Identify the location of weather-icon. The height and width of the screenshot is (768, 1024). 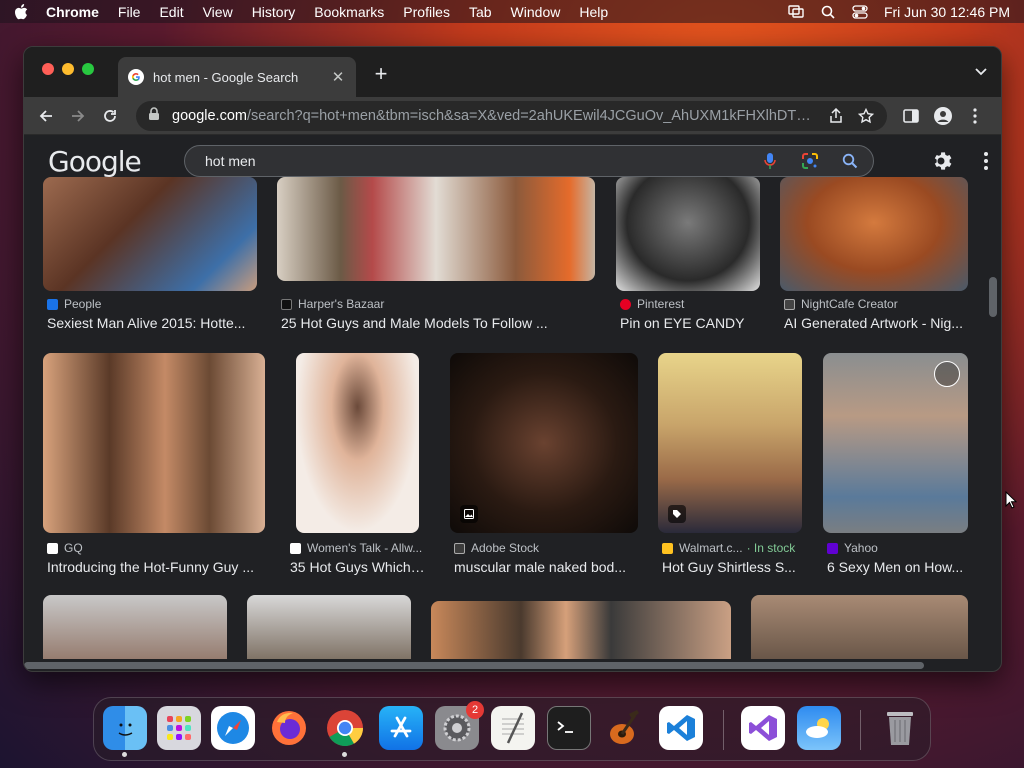
(819, 728).